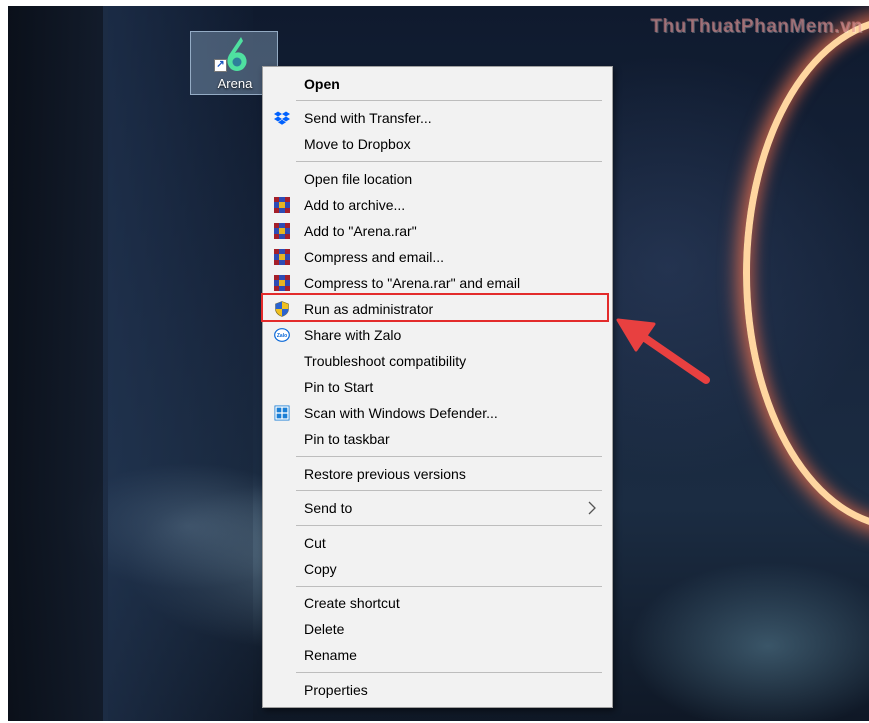 This screenshot has width=869, height=723. I want to click on zalo-icon: Zalo, so click(282, 335).